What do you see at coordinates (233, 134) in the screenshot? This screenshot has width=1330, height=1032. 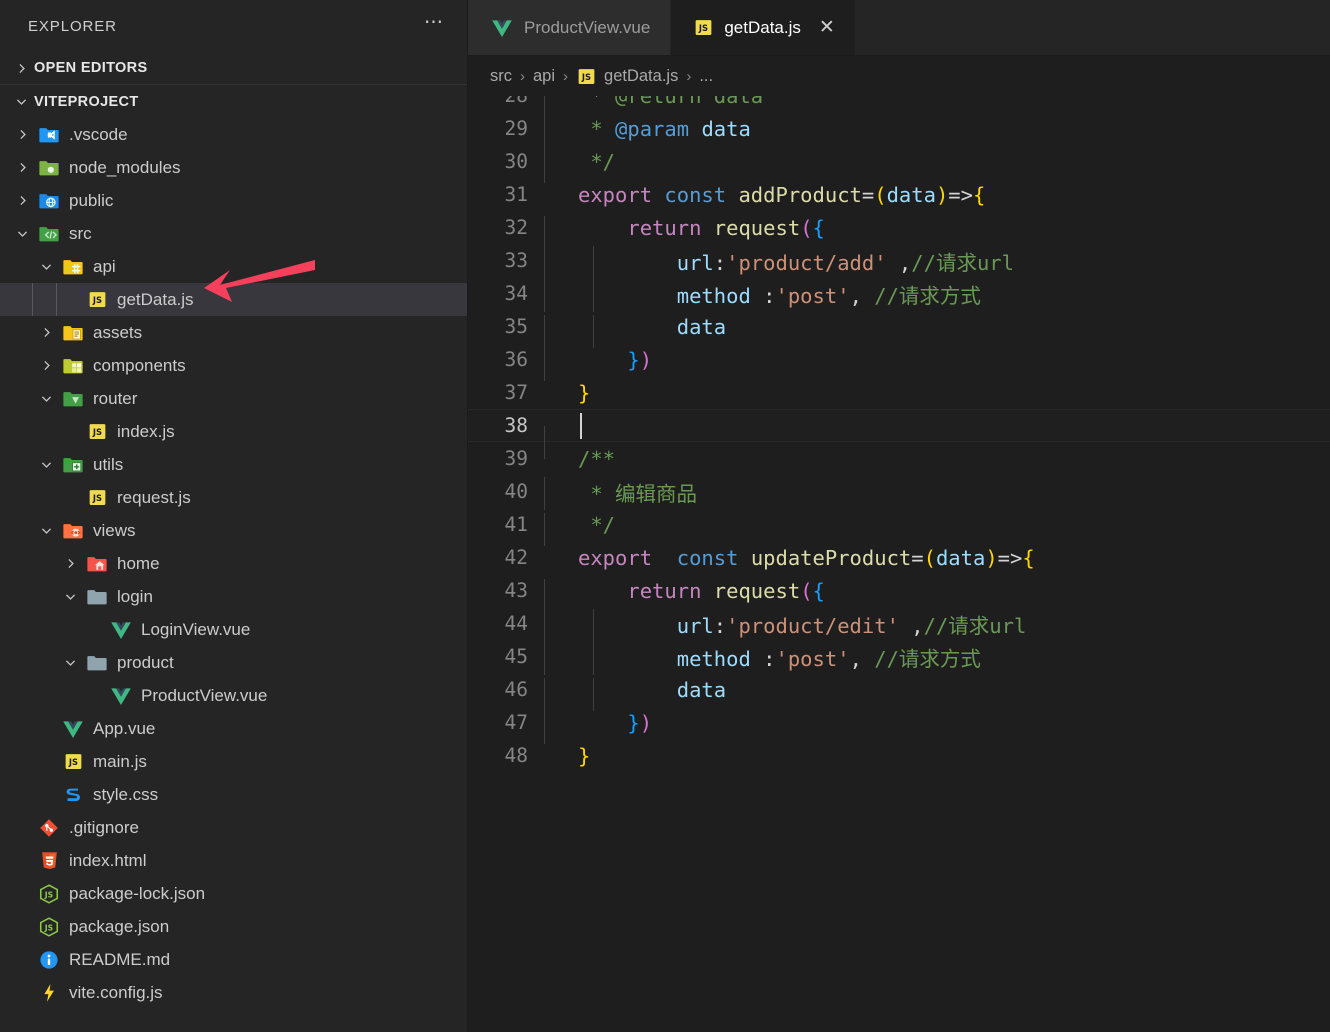 I see `tree-item-vscode: .vscode` at bounding box center [233, 134].